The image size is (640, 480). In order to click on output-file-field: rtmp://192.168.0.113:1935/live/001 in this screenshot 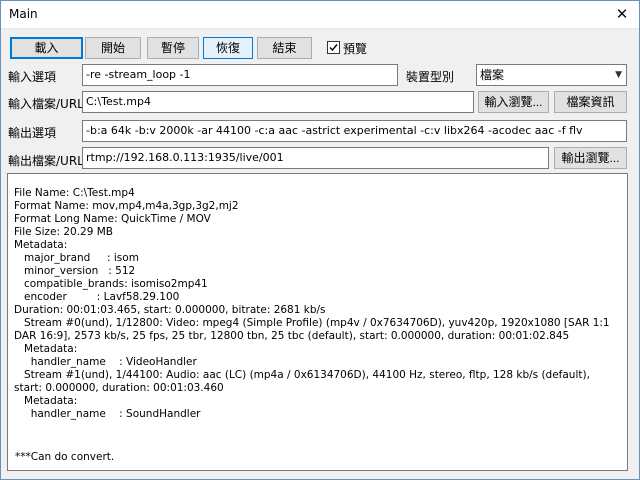, I will do `click(315, 158)`.